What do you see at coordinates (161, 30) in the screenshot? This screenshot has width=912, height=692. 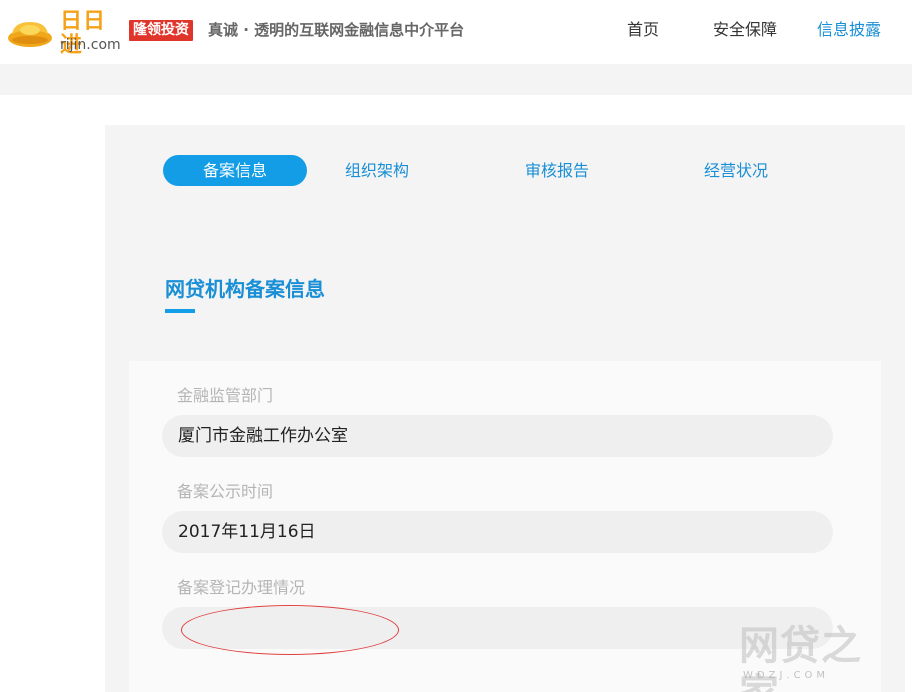 I see `brand-badge: 隆领投资` at bounding box center [161, 30].